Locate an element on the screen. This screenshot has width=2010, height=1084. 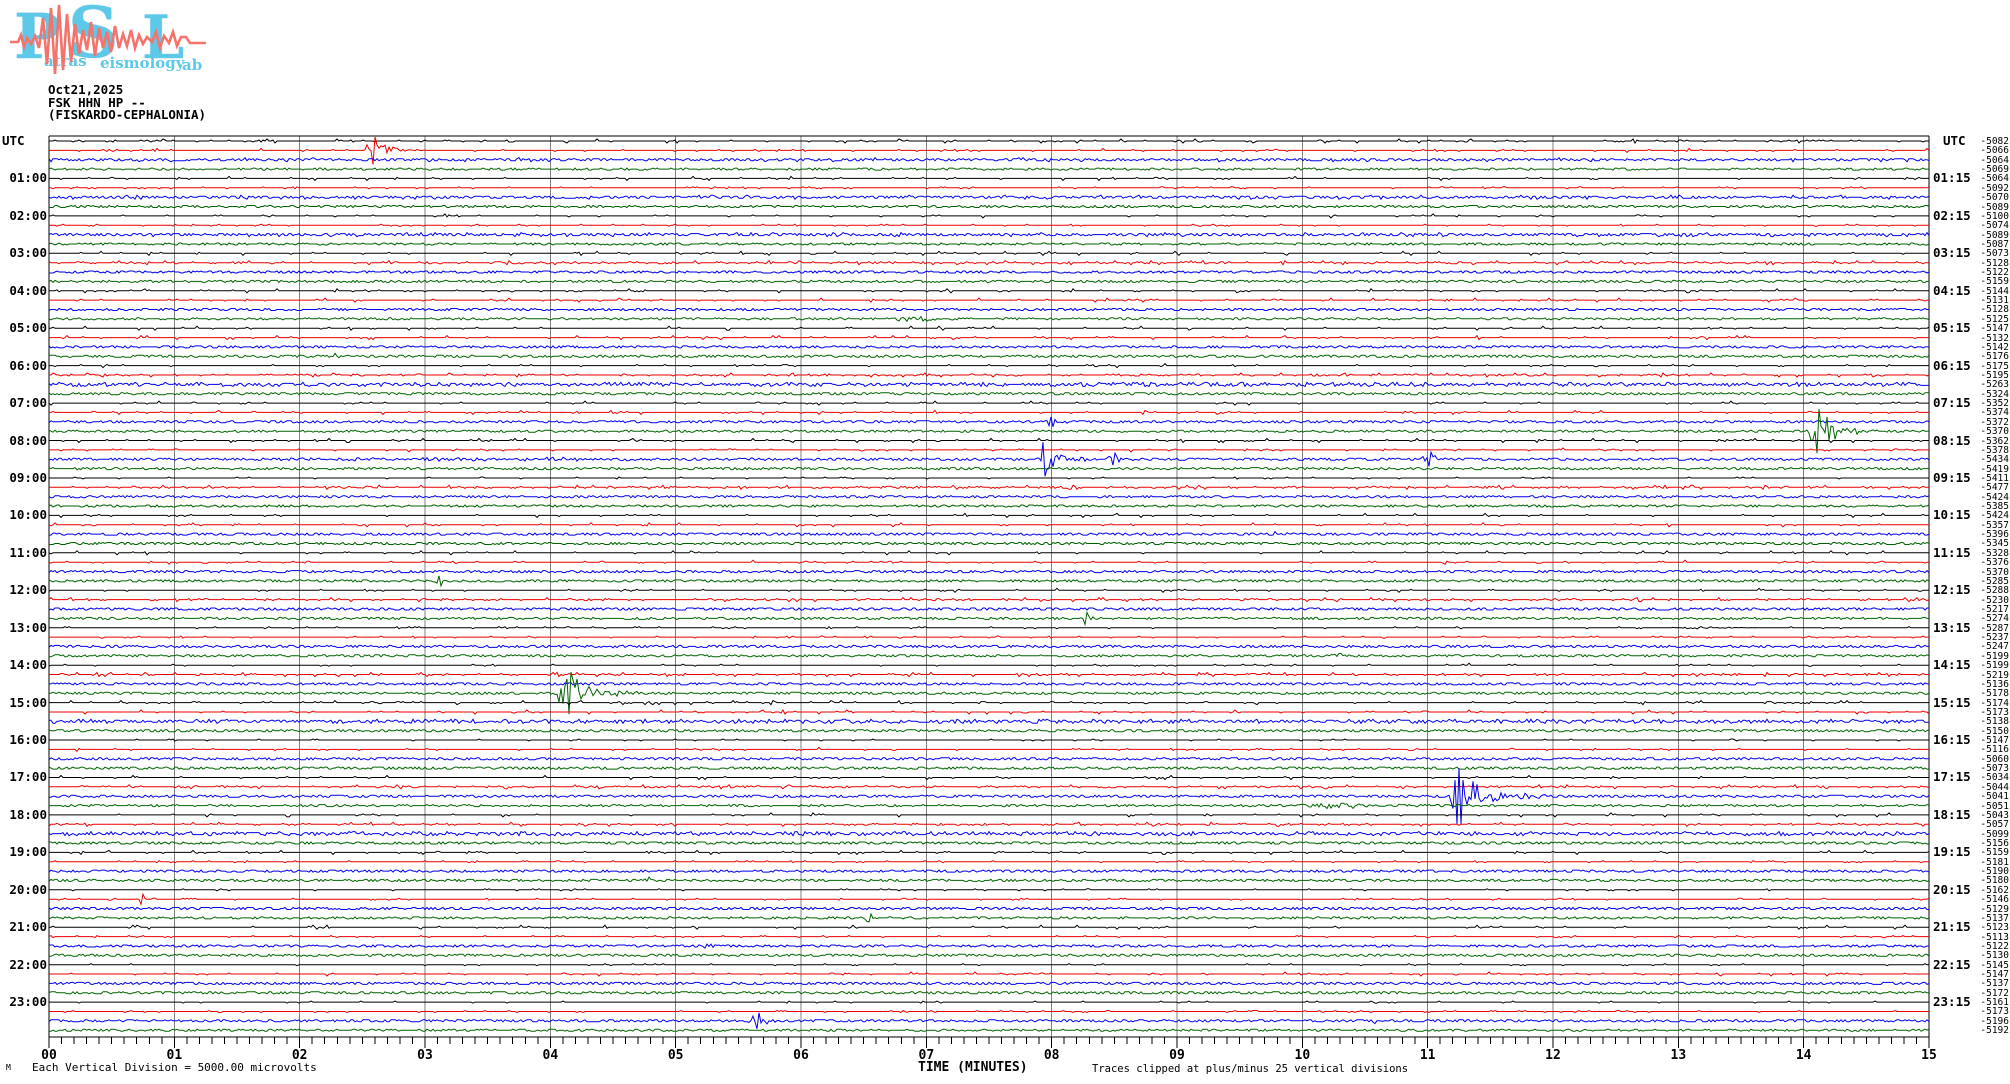
psl-logo: P atras S eismology L ab is located at coordinates (108, 41).